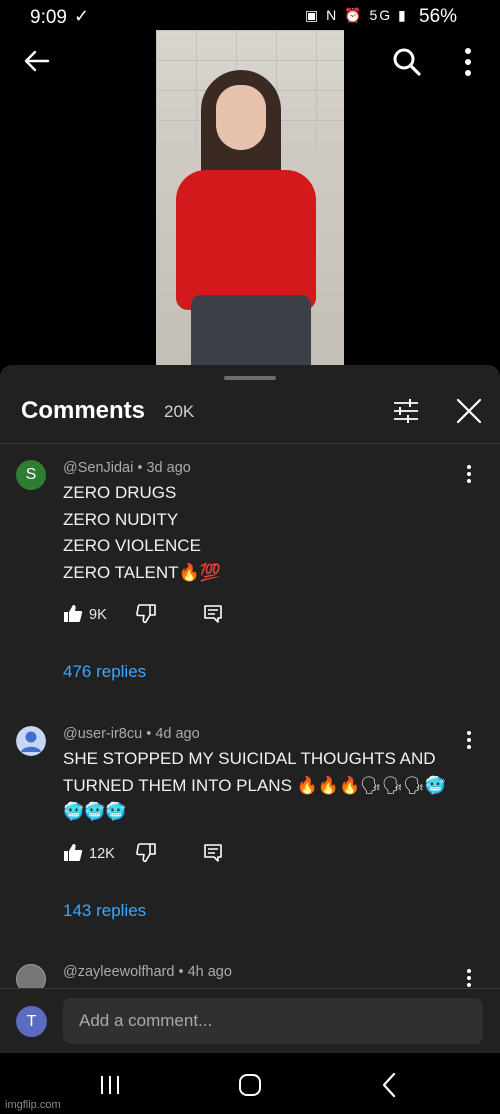 This screenshot has width=500, height=1114. I want to click on view-replies-link: 476 replies, so click(104, 672).